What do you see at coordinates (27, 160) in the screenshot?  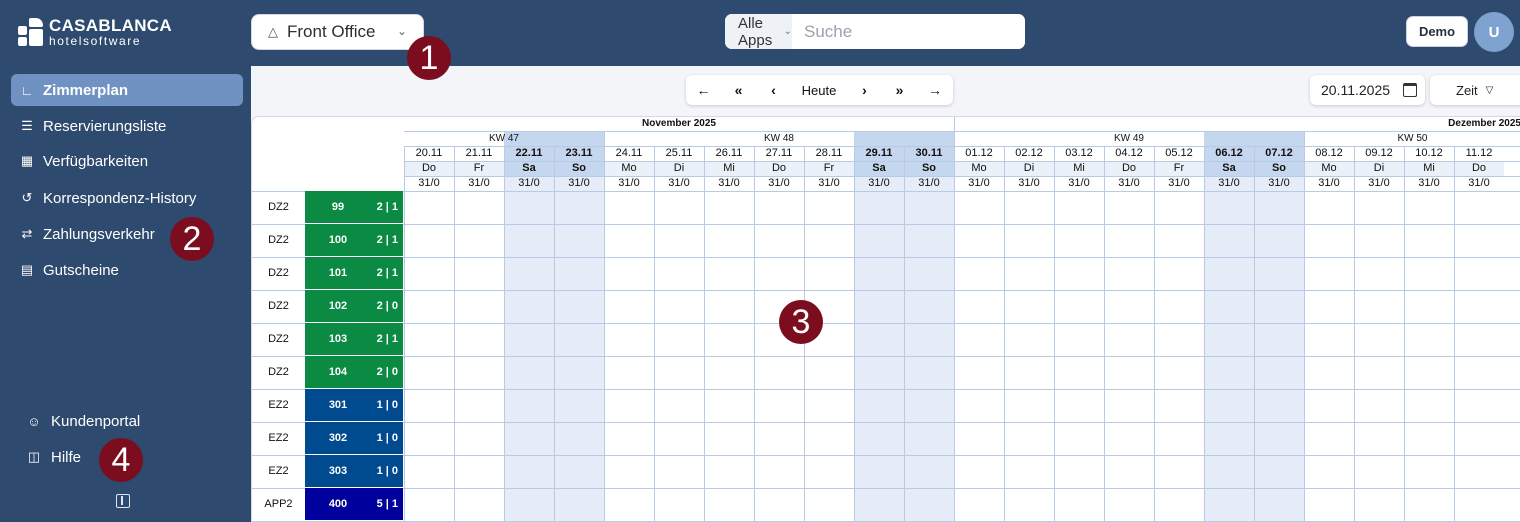 I see `calendar-icon: ▦` at bounding box center [27, 160].